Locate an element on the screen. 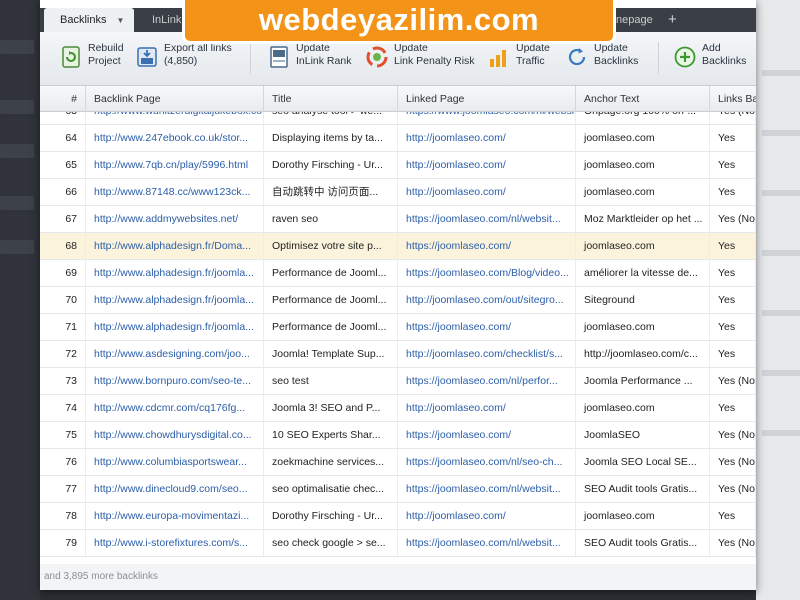  tab-onepage: nepage is located at coordinates (639, 20).